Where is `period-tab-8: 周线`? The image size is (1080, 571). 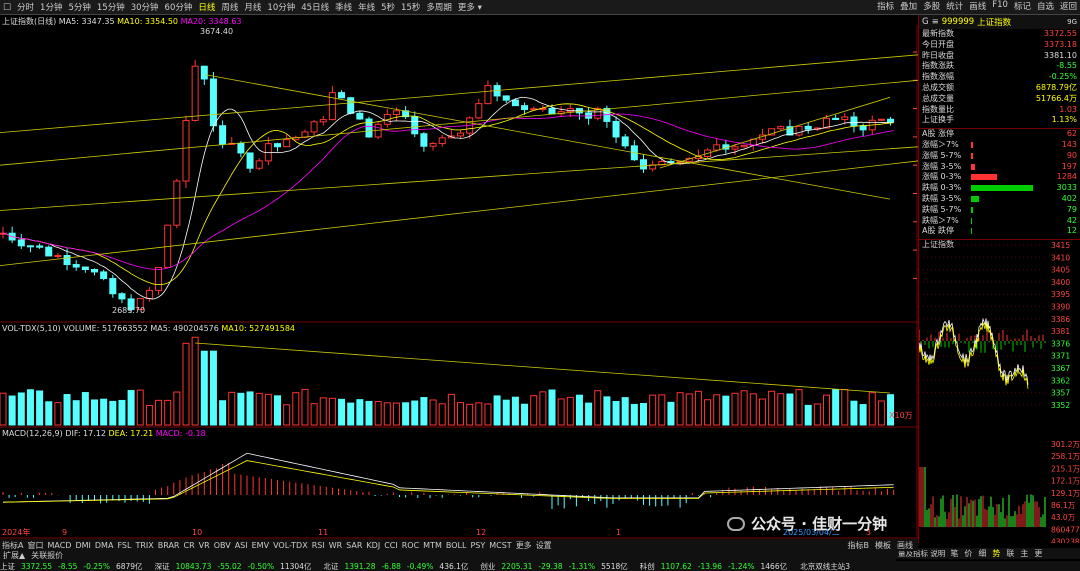
period-tab-8: 周线 is located at coordinates (229, 7).